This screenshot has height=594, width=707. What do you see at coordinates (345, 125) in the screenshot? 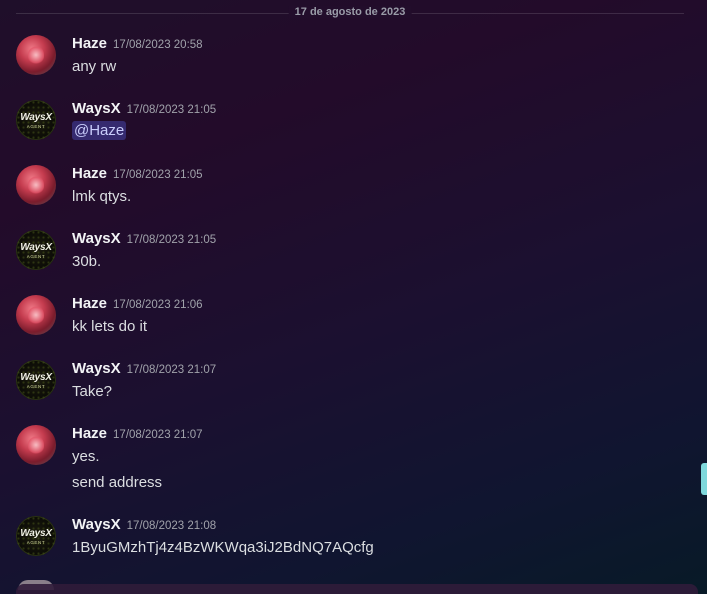
I see `message: WaysX AGENT WaysX 17/08/2023 21:05 @Haze` at bounding box center [345, 125].